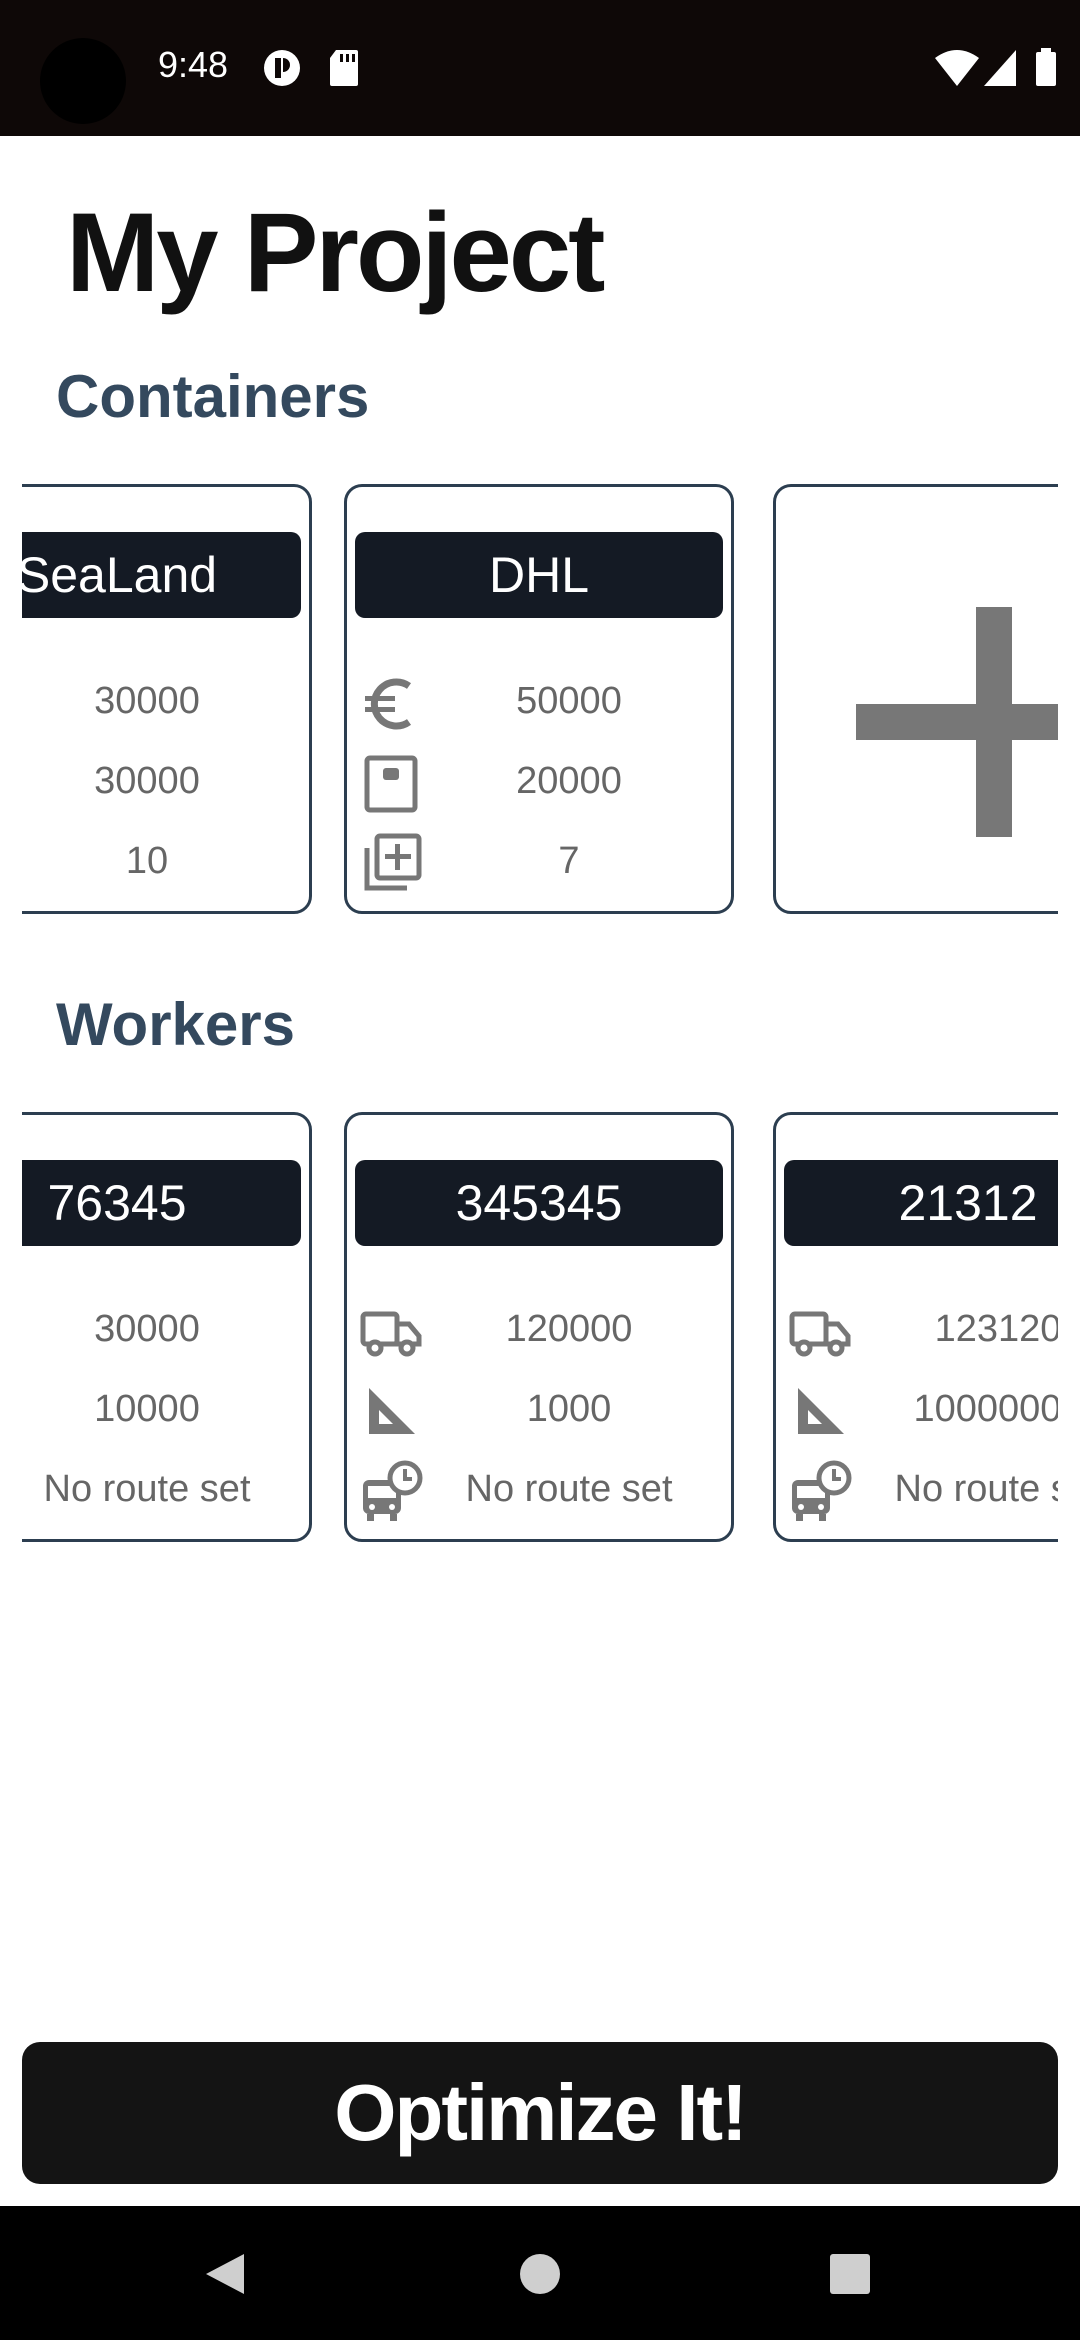 The height and width of the screenshot is (2340, 1080). Describe the element at coordinates (282, 68) in the screenshot. I see `app-notification-icon` at that location.